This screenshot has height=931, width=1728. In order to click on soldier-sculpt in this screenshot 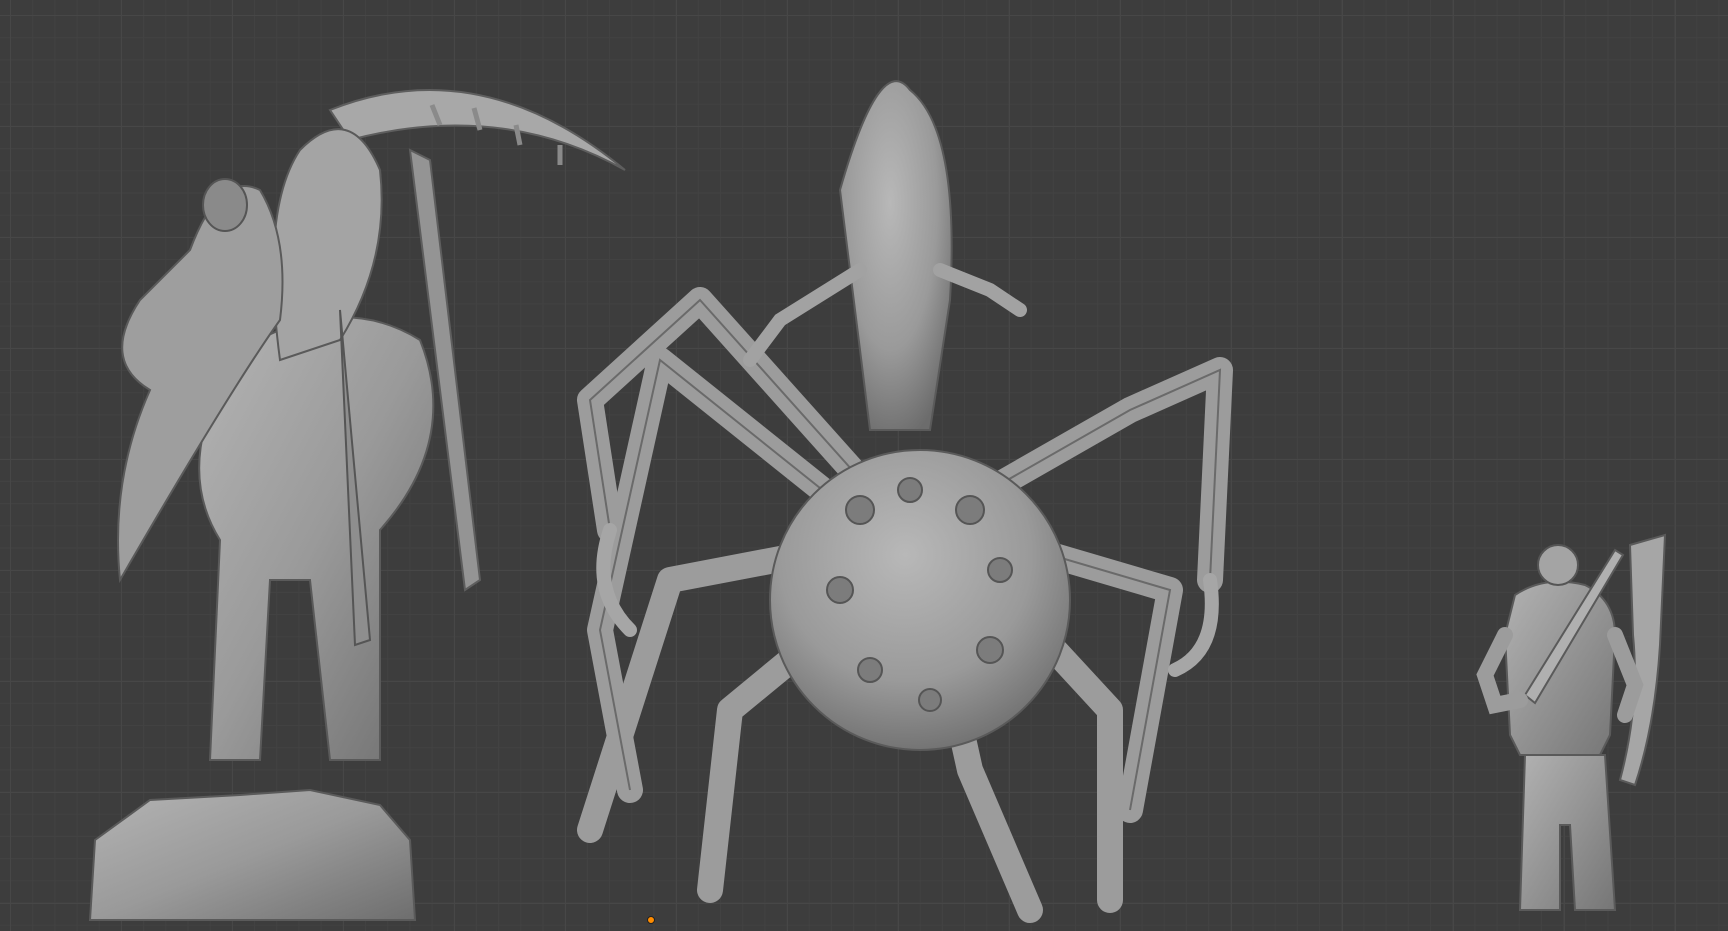, I will do `click(1577, 725)`.